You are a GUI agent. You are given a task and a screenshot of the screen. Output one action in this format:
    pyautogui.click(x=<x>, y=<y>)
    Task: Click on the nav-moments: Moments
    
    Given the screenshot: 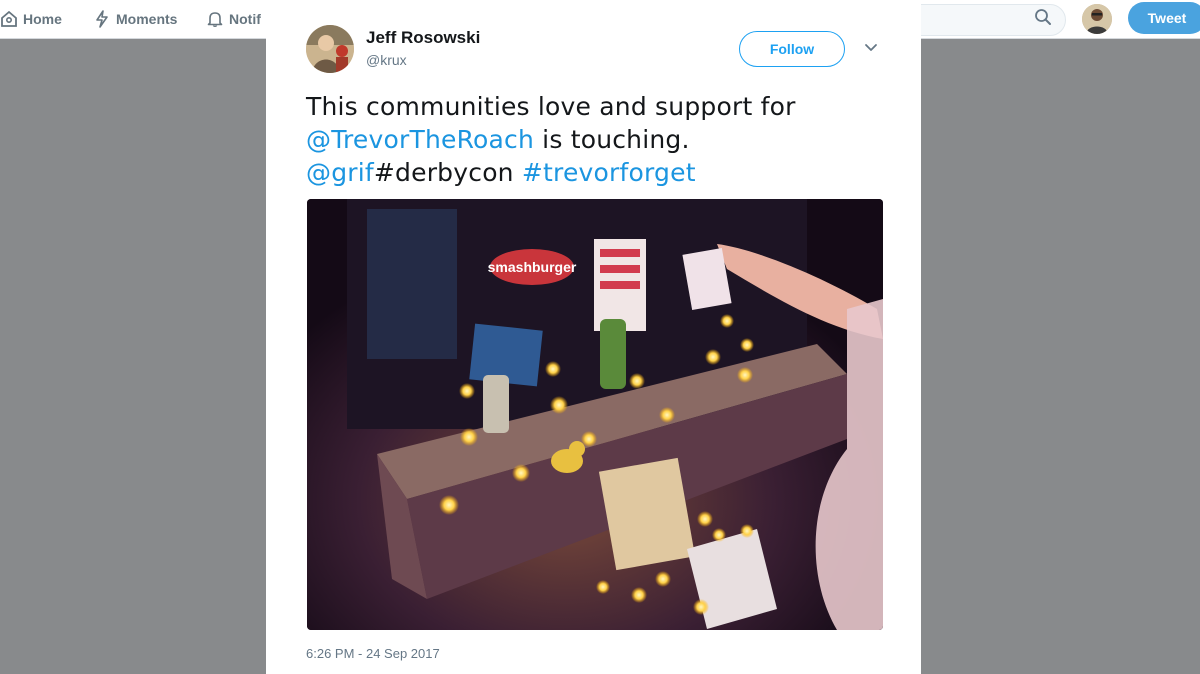 What is the action you would take?
    pyautogui.click(x=135, y=19)
    